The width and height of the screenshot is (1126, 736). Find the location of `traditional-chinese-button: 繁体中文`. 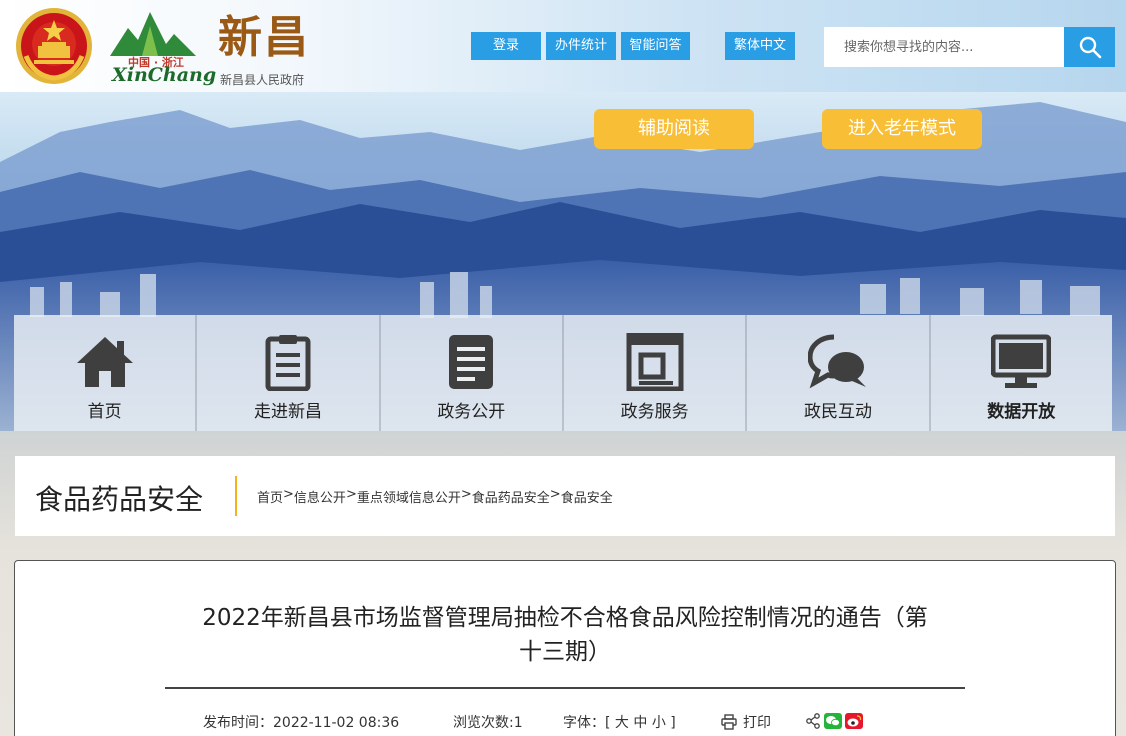

traditional-chinese-button: 繁体中文 is located at coordinates (760, 46).